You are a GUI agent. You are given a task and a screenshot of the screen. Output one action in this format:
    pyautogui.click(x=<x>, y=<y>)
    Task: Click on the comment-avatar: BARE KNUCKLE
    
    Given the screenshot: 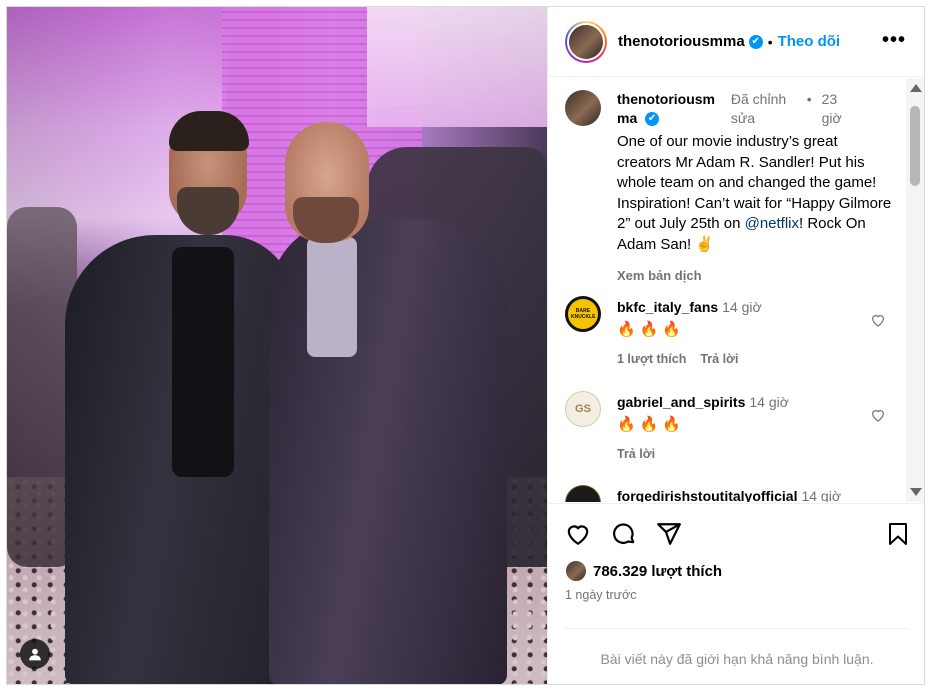 What is the action you would take?
    pyautogui.click(x=583, y=314)
    